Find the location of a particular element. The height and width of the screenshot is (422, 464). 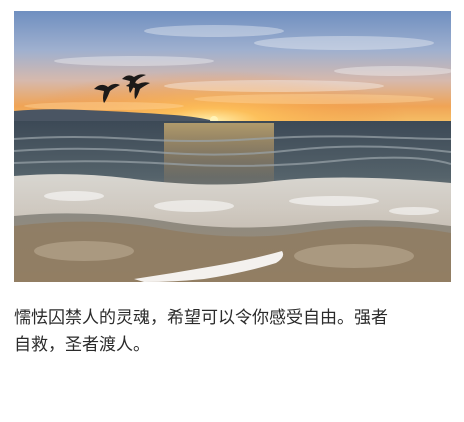

caption-text: 懦怯囚禁人的灵魂，希望可以令你感受自由。强者 自救，圣者渡人。 is located at coordinates (232, 332).